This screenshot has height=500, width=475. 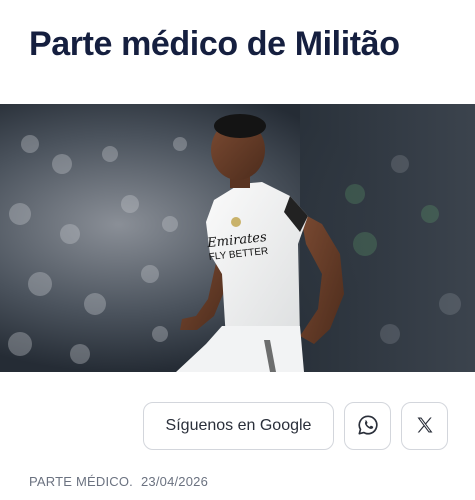 I want to click on article-category: PARTE MÉDICO., so click(x=81, y=481).